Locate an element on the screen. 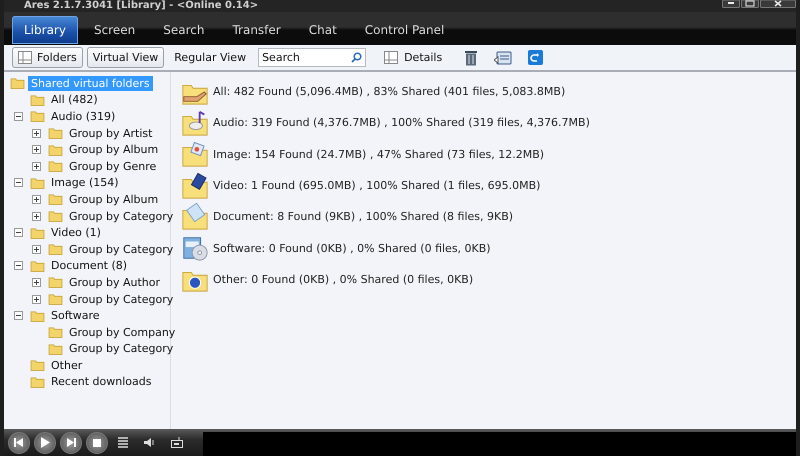  image-folder-icon is located at coordinates (195, 154).